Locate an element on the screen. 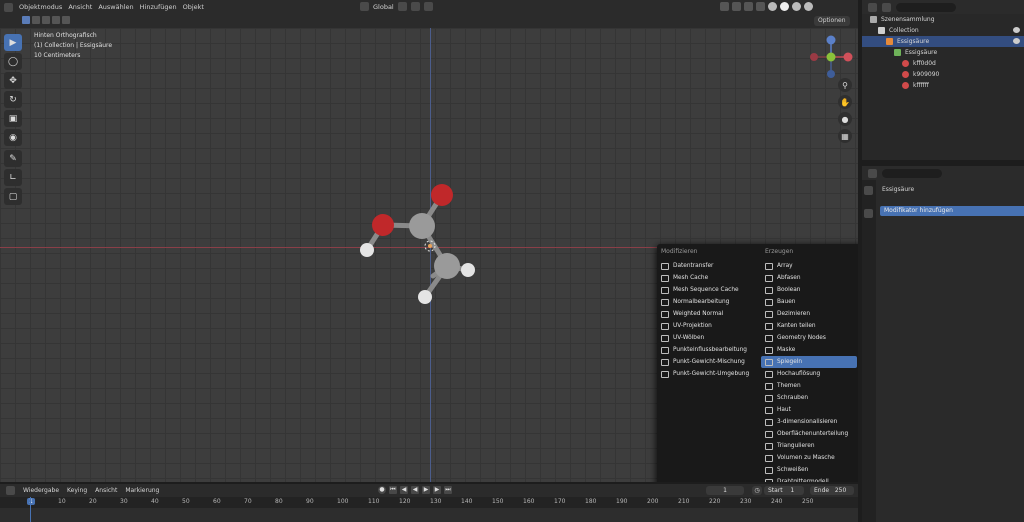 The image size is (1024, 522). wireframe-shading-icon is located at coordinates (772, 6).